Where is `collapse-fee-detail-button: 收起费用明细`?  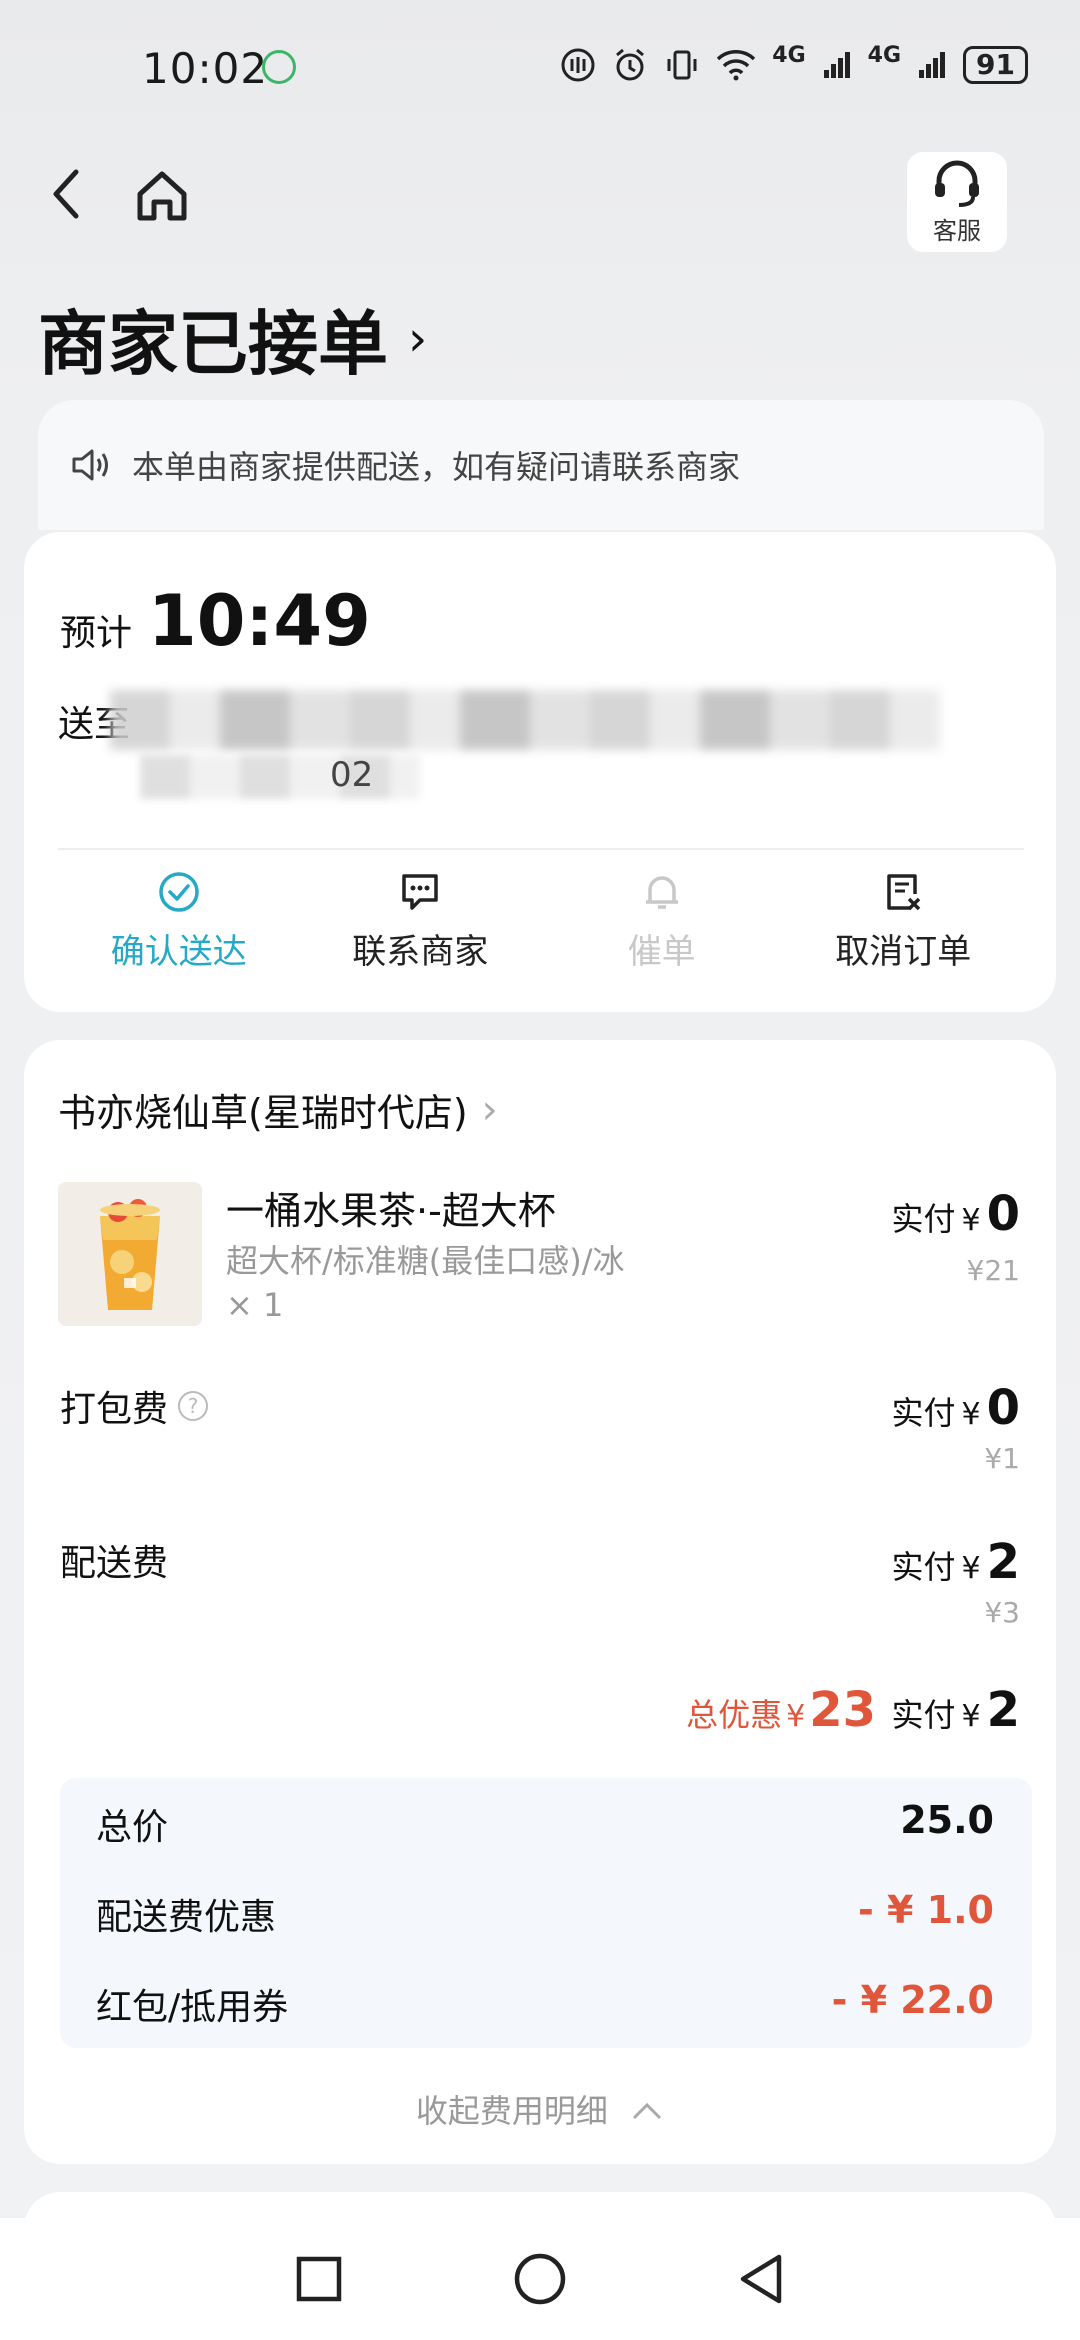
collapse-fee-detail-button: 收起费用明细 is located at coordinates (540, 2109).